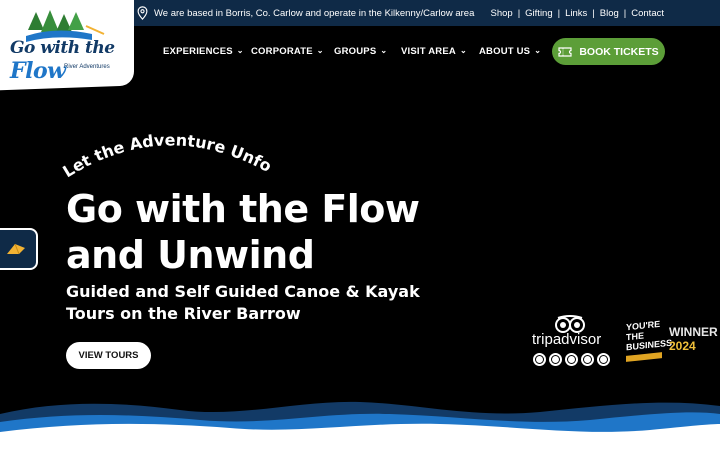  Describe the element at coordinates (565, 51) in the screenshot. I see `ticket-icon` at that location.